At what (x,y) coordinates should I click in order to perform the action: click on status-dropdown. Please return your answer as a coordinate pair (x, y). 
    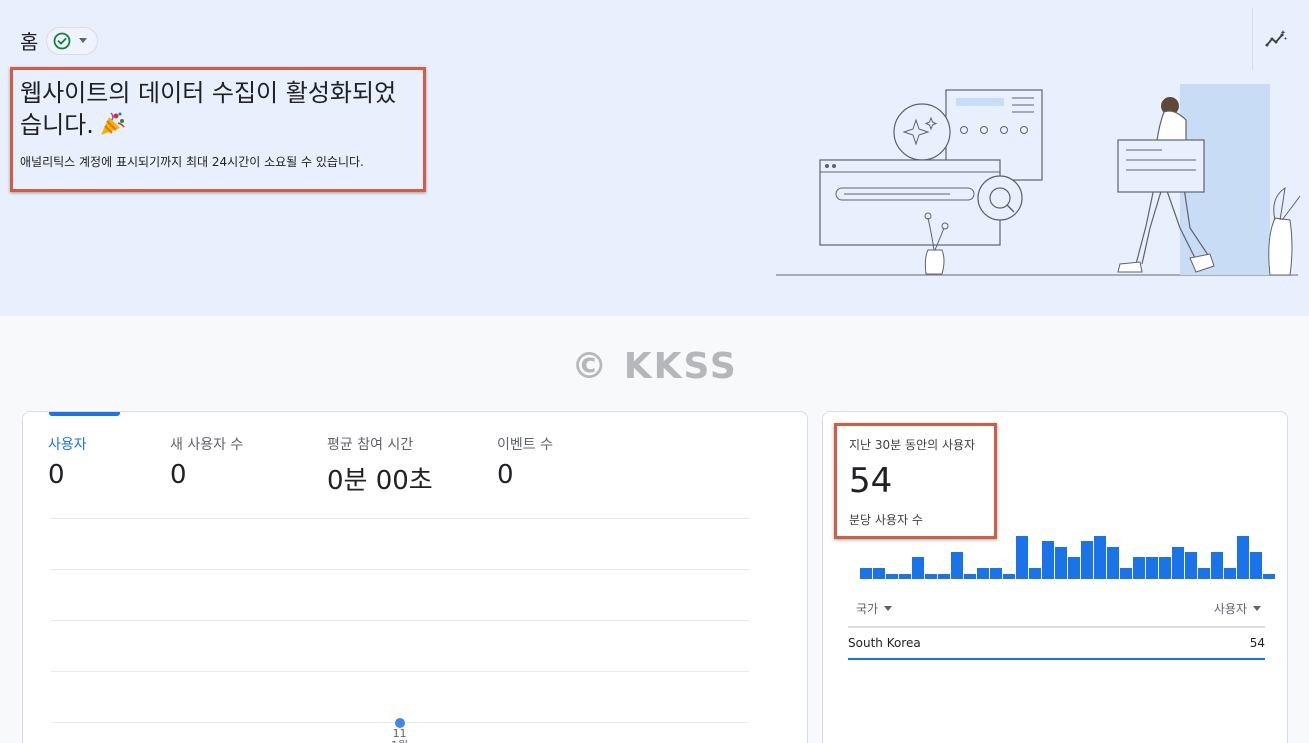
    Looking at the image, I should click on (72, 40).